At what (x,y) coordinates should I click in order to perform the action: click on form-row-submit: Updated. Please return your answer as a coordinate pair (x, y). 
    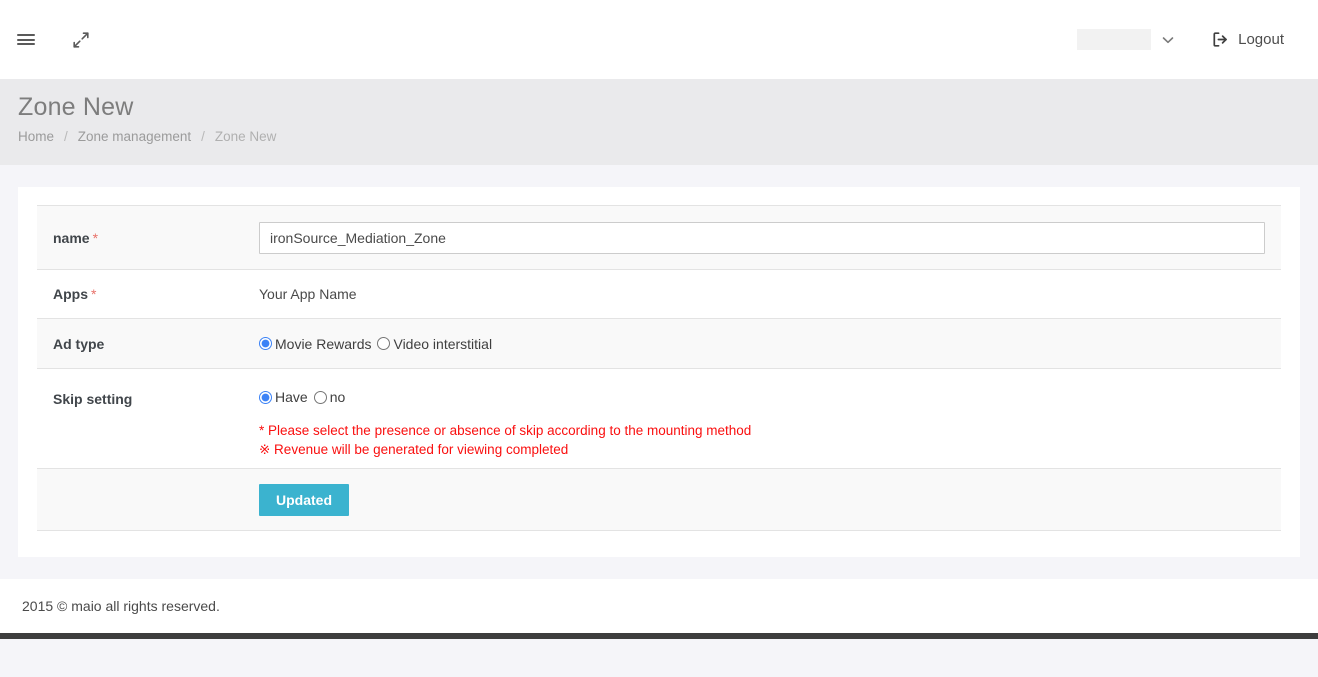
    Looking at the image, I should click on (659, 499).